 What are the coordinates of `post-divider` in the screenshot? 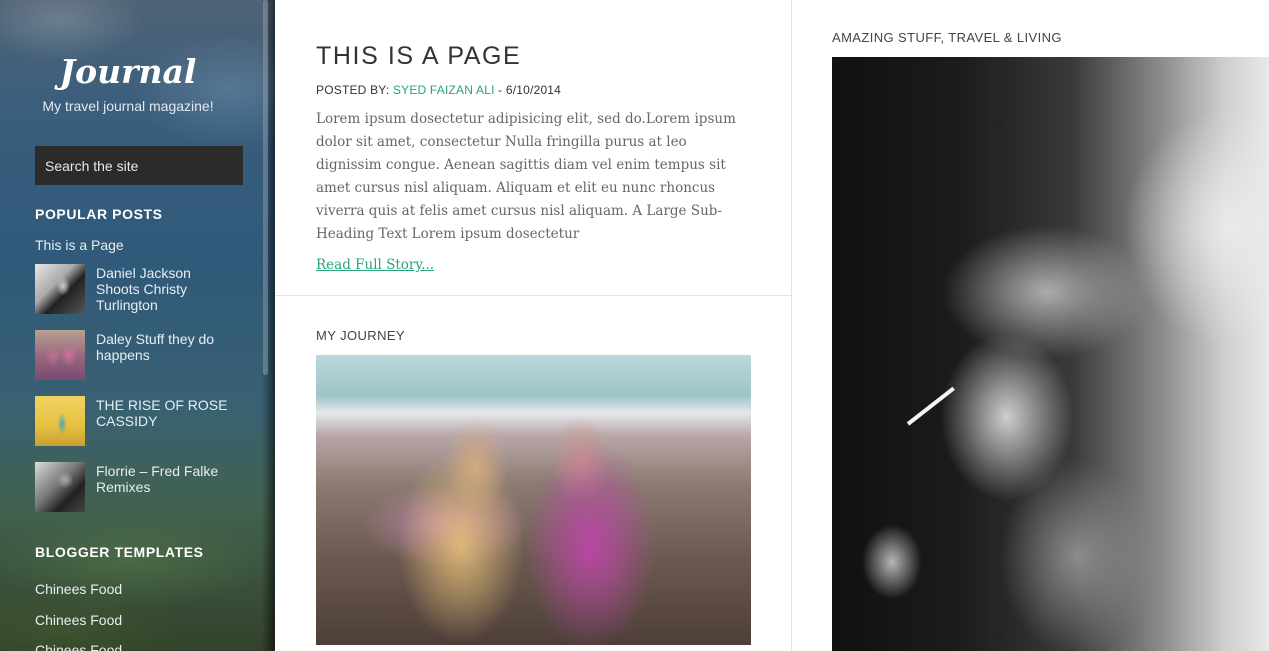 It's located at (533, 295).